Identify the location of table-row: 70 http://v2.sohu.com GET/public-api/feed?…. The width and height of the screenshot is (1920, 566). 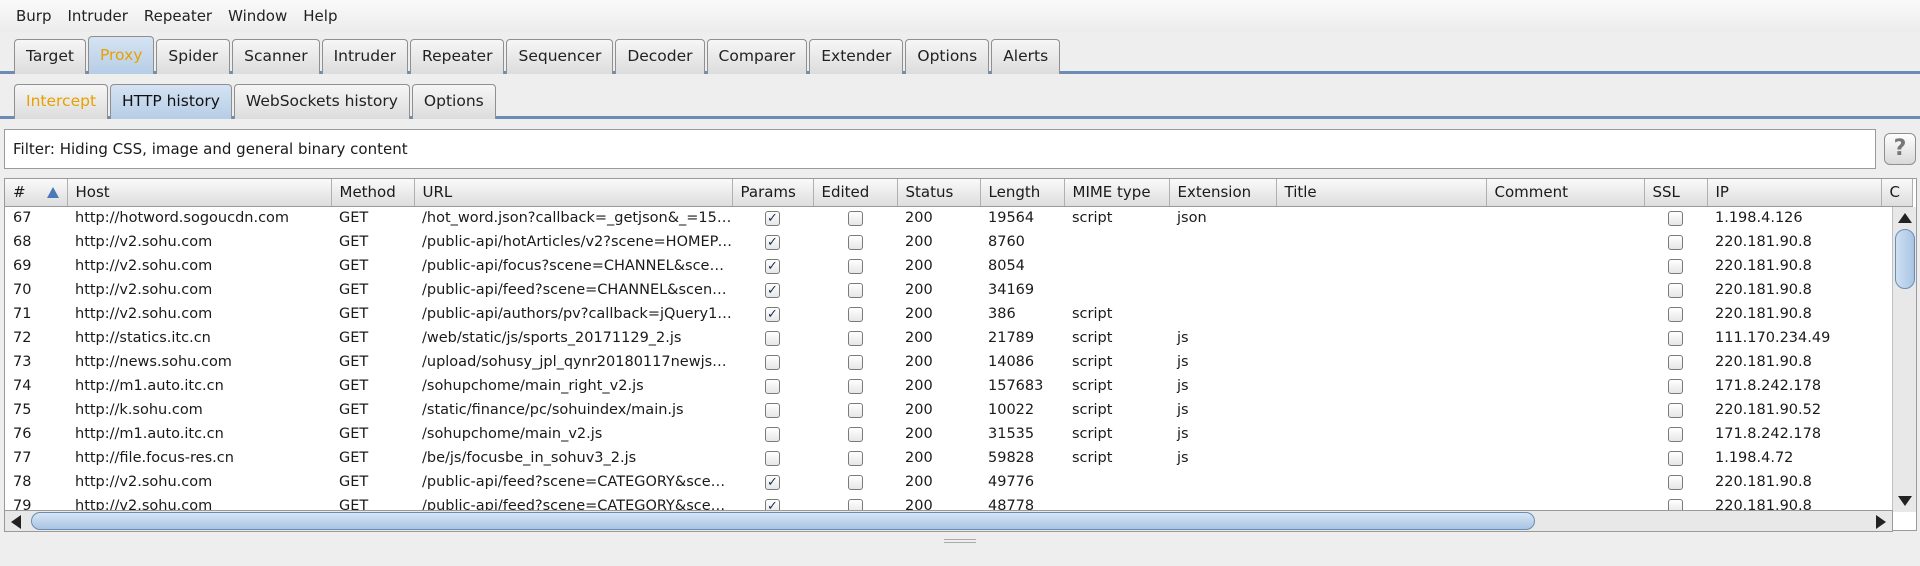
(958, 290).